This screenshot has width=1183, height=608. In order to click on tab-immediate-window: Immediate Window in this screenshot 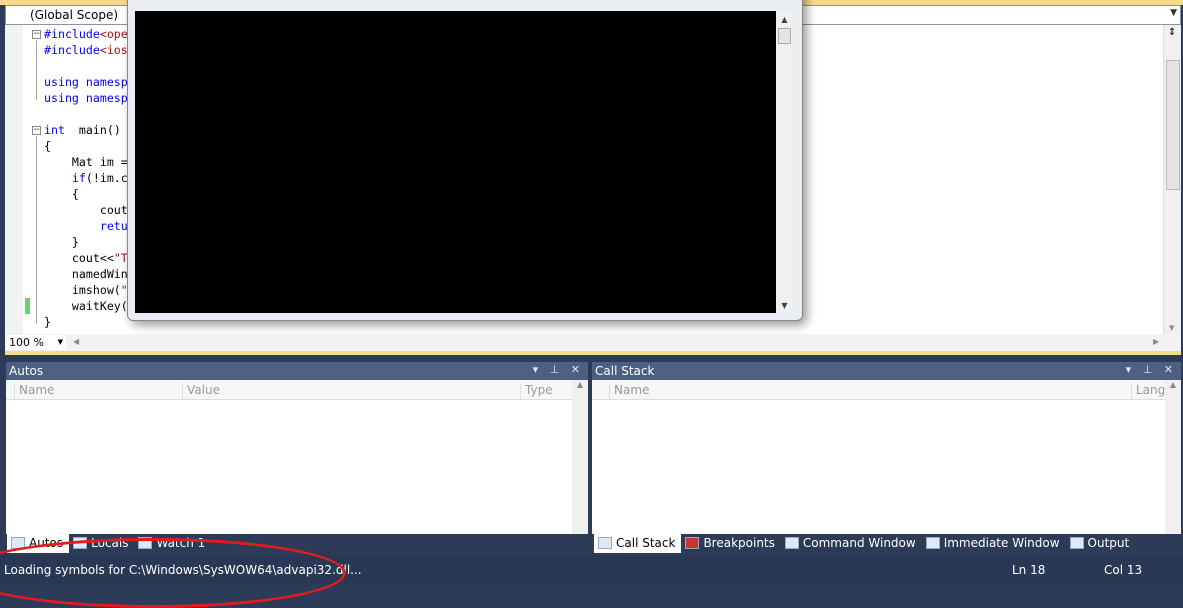, I will do `click(994, 543)`.